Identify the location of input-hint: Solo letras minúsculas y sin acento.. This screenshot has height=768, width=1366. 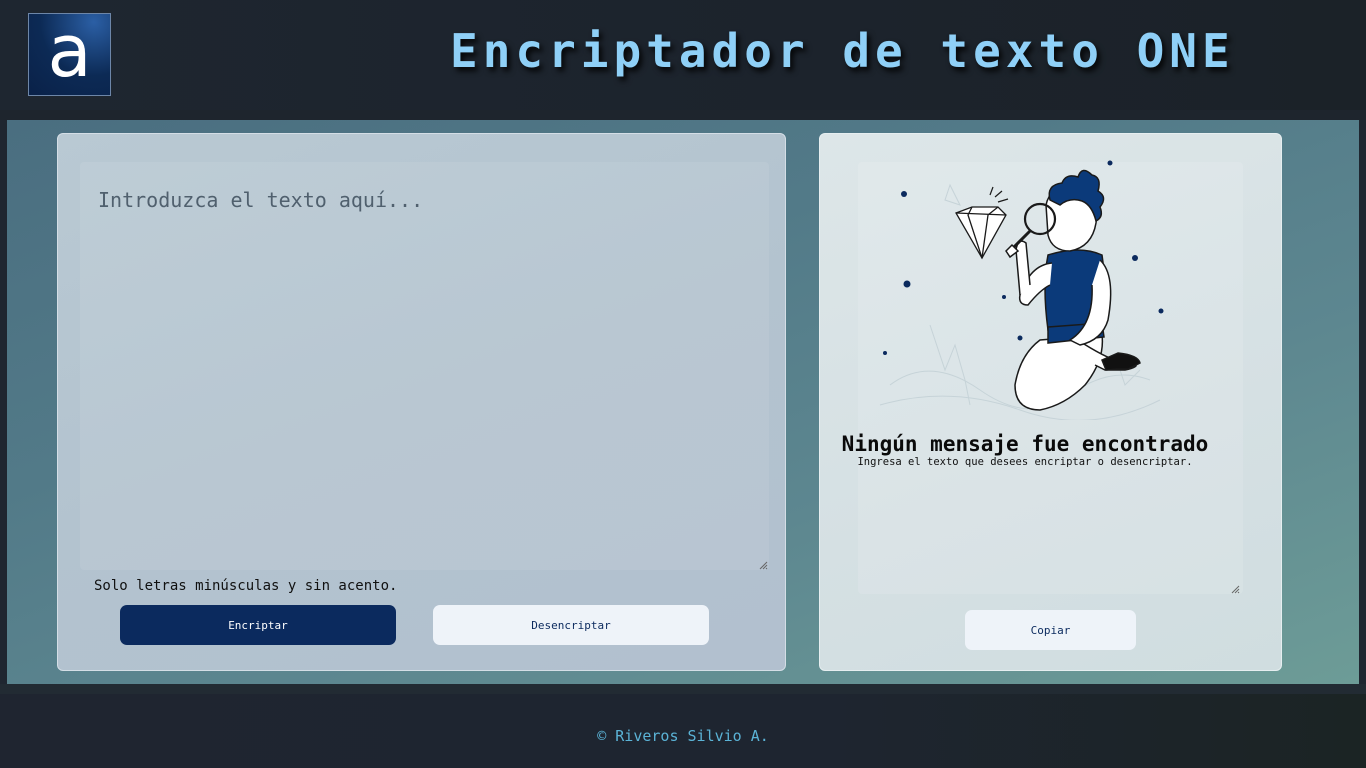
(246, 586).